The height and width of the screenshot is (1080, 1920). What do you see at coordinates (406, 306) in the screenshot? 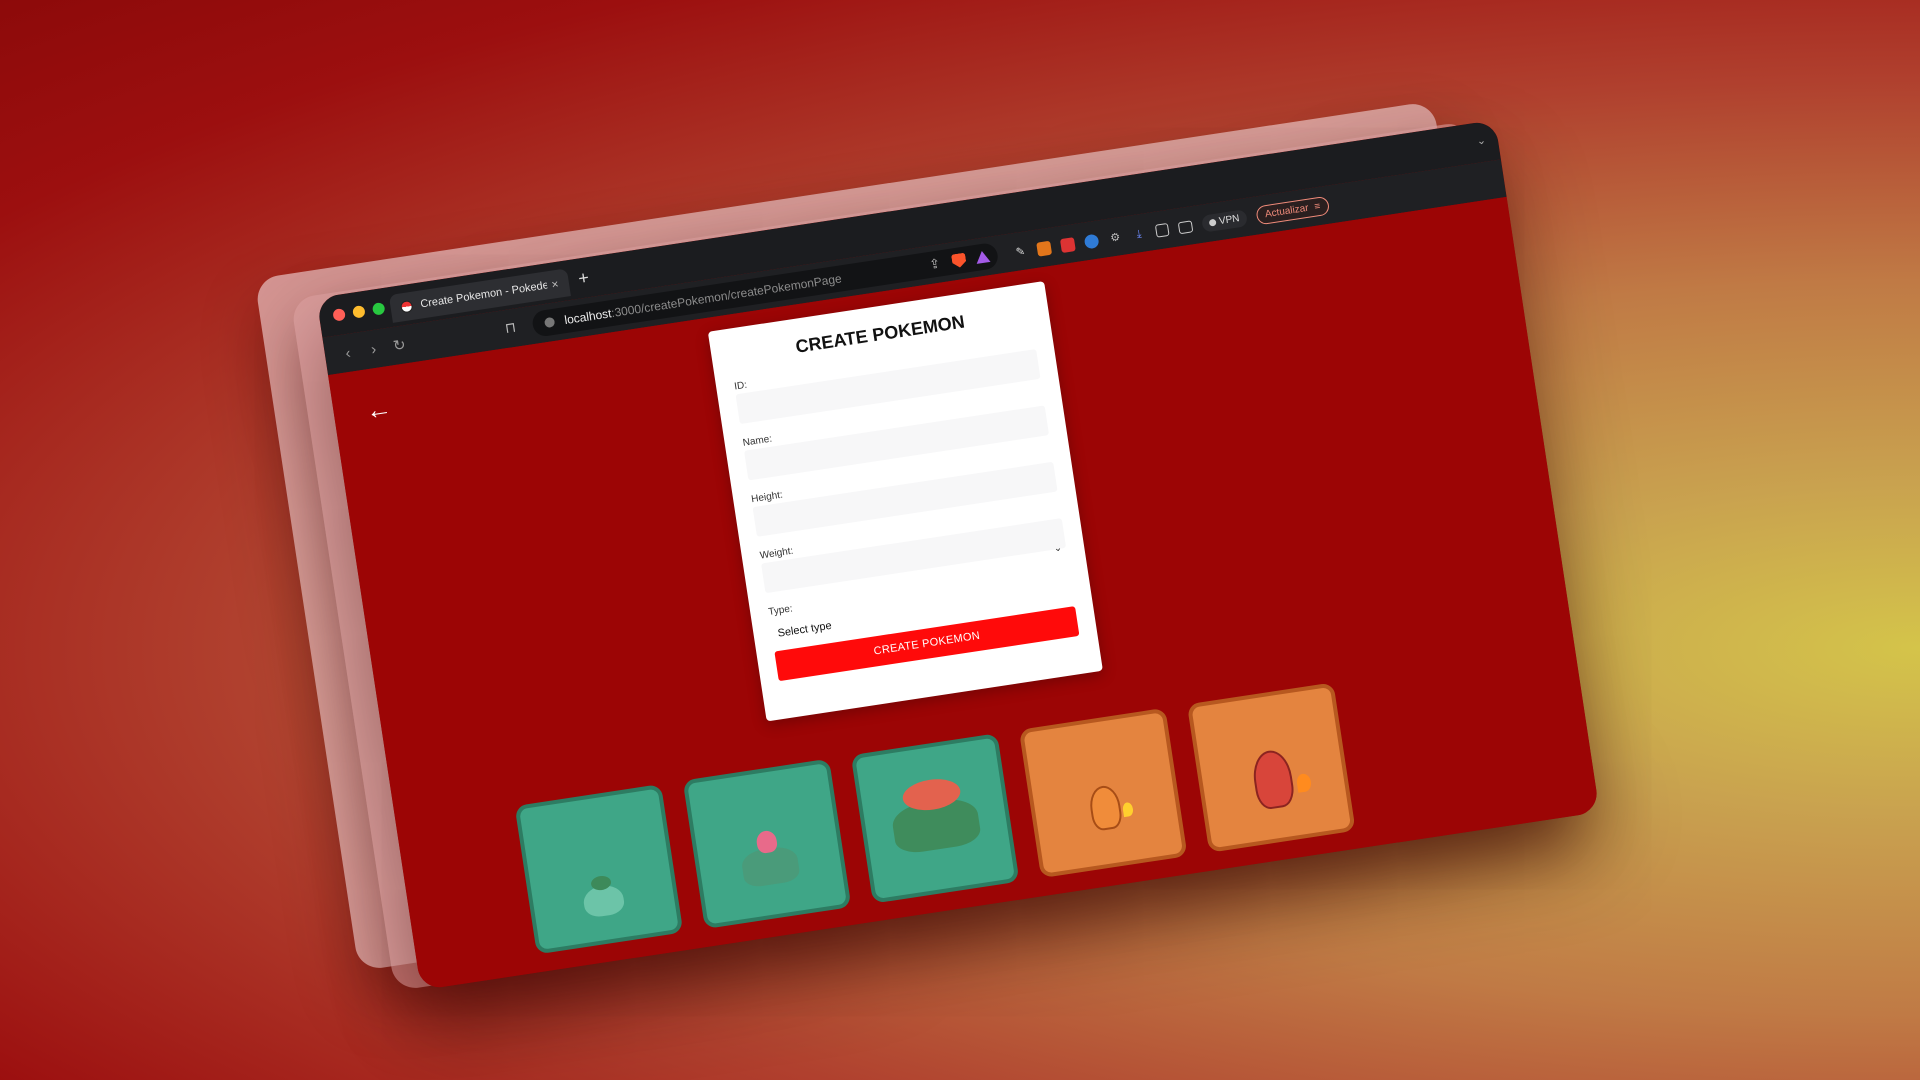
I see `pokeball-icon` at bounding box center [406, 306].